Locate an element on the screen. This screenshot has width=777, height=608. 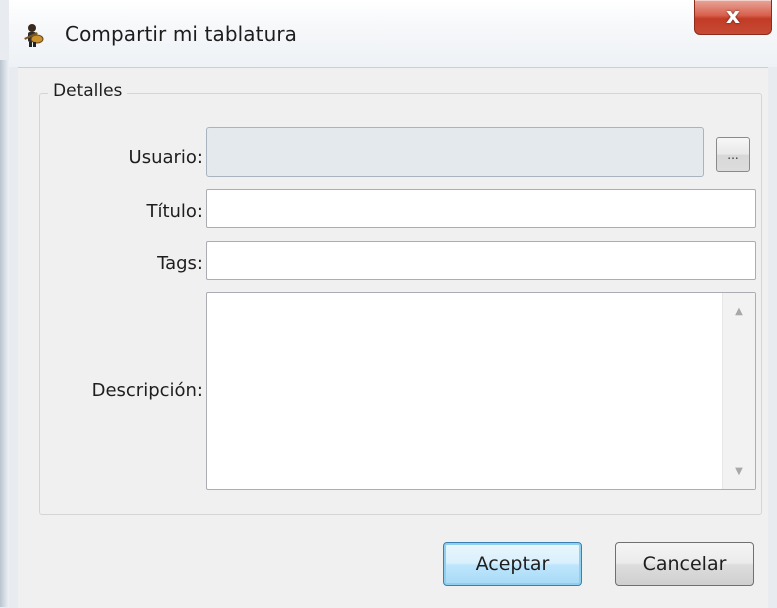
background-window-edge is located at coordinates (4, 333).